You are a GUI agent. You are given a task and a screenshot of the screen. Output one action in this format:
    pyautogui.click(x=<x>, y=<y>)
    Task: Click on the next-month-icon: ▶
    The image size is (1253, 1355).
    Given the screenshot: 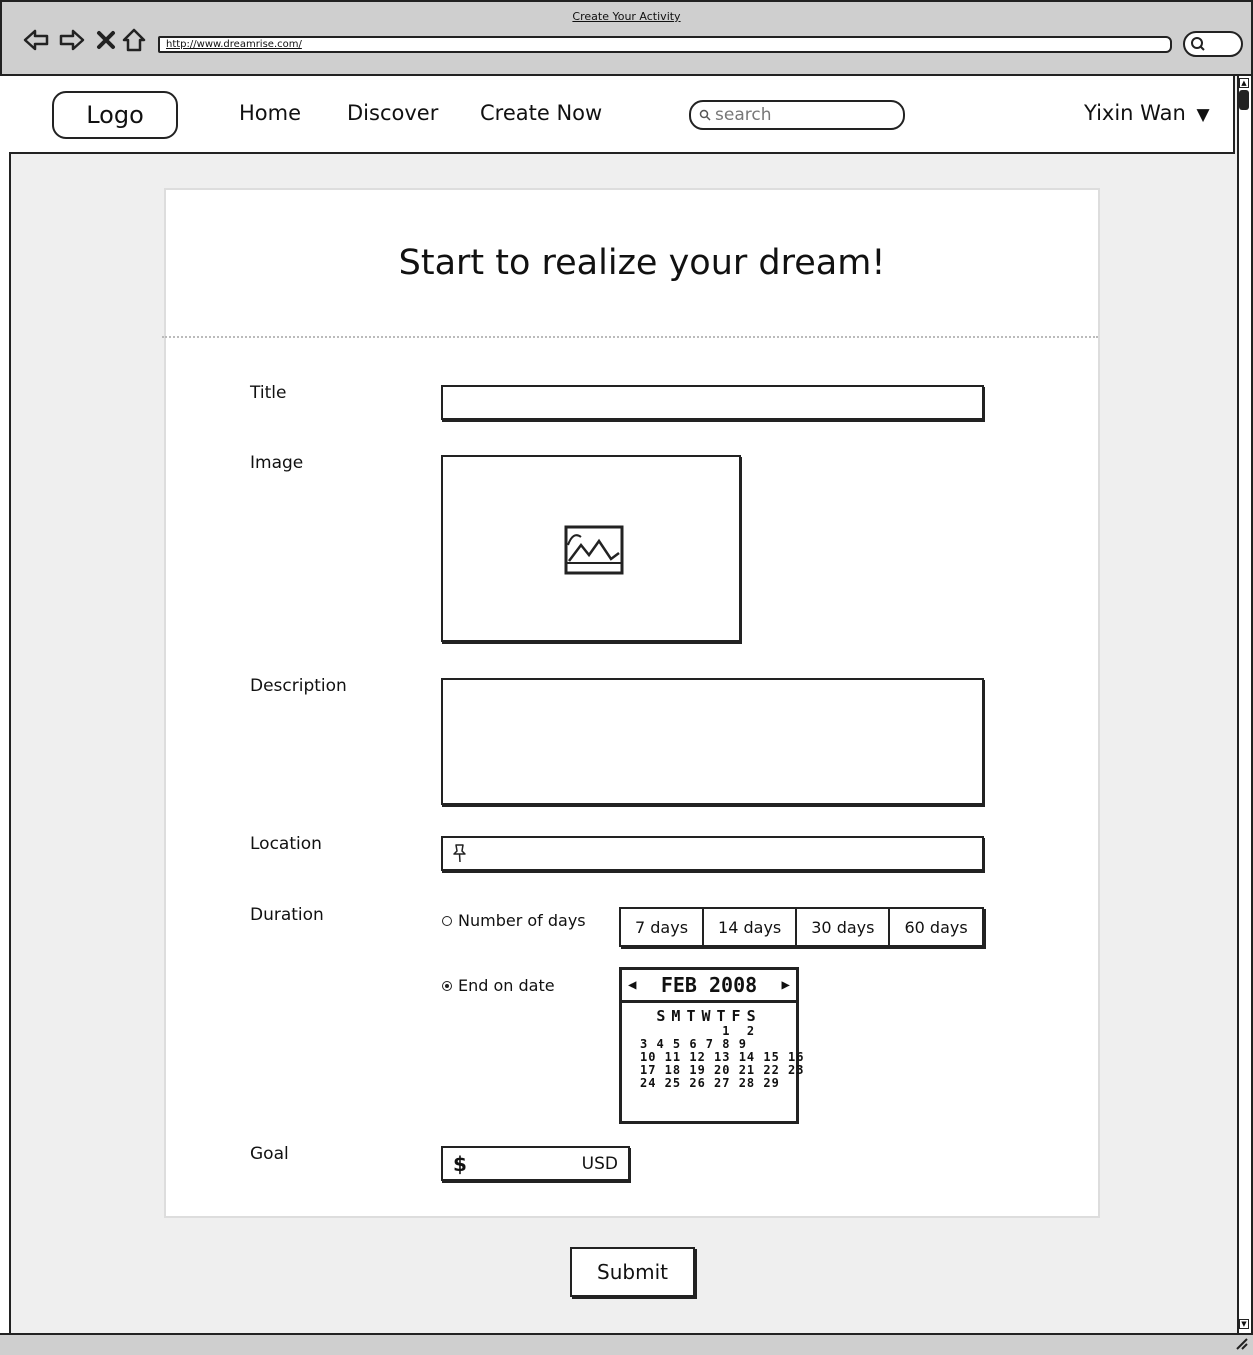 What is the action you would take?
    pyautogui.click(x=786, y=985)
    